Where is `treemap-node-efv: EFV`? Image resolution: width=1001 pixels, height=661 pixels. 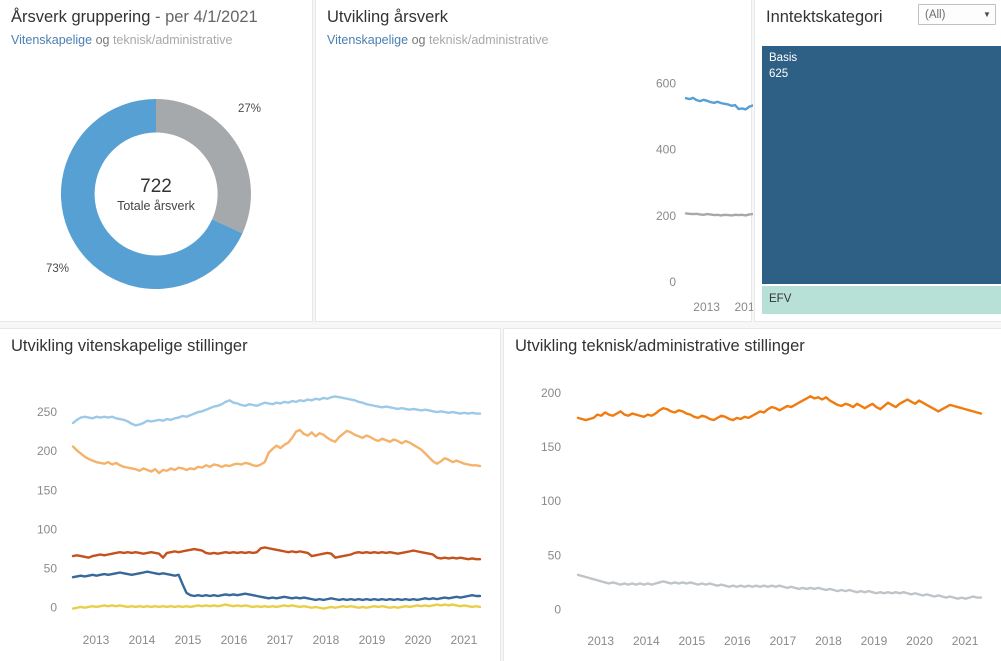 treemap-node-efv: EFV is located at coordinates (881, 300).